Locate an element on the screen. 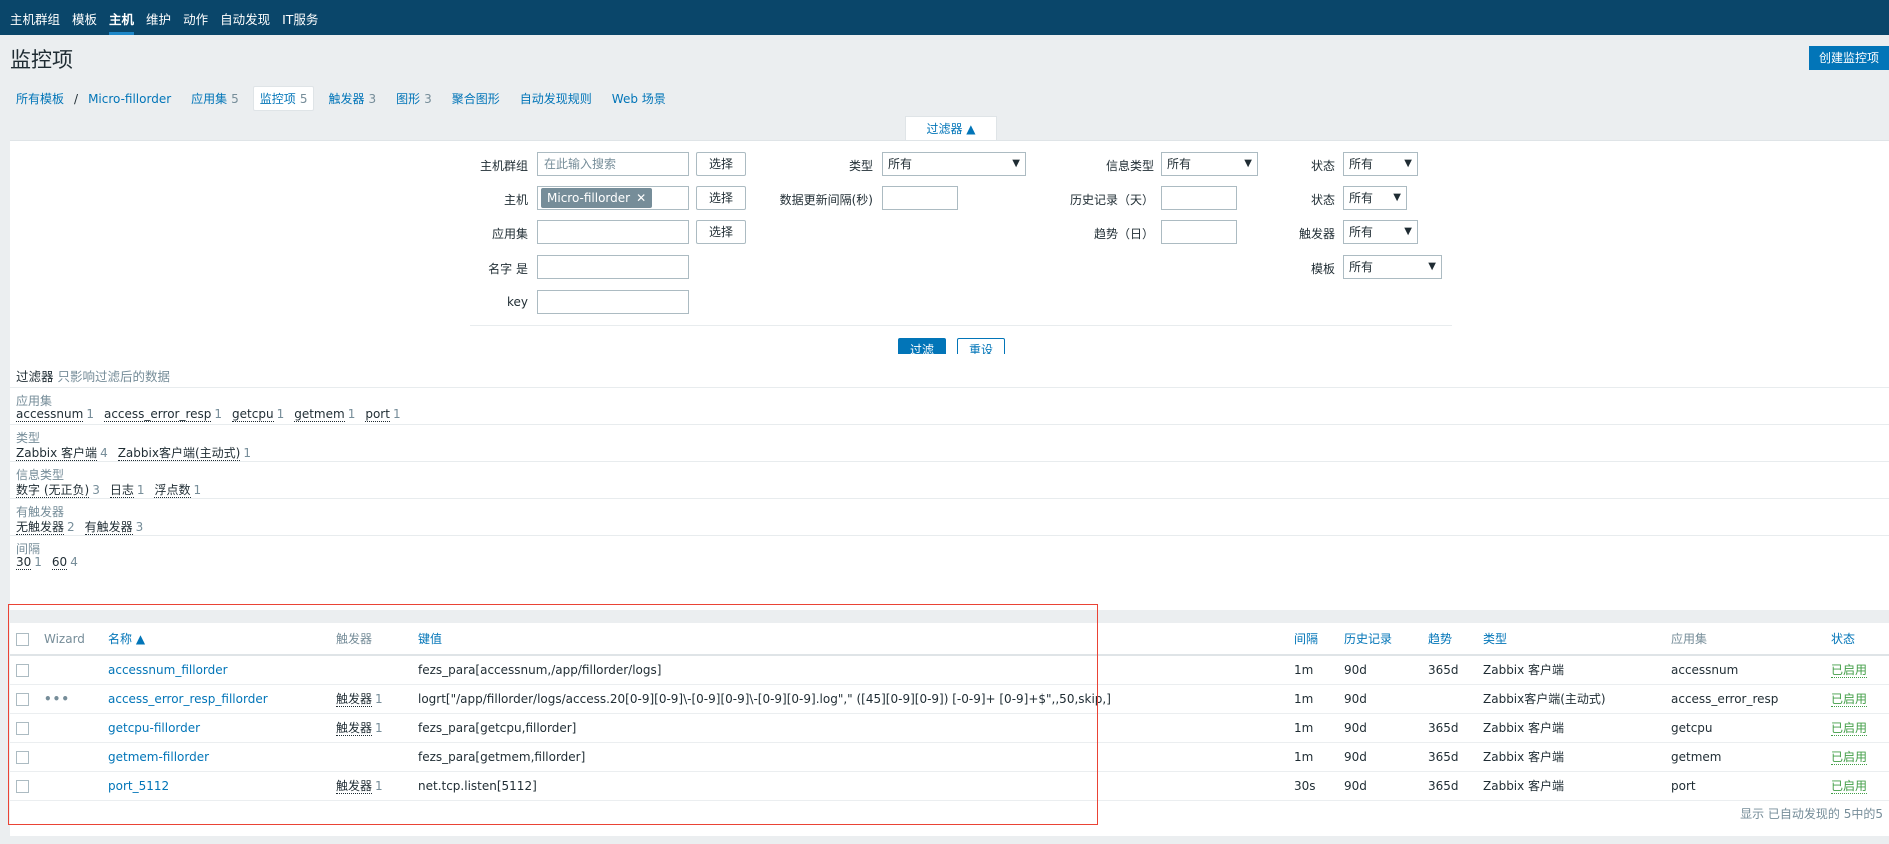 The height and width of the screenshot is (844, 1889). host-tag: Micro-fillorder ✕ is located at coordinates (597, 198).